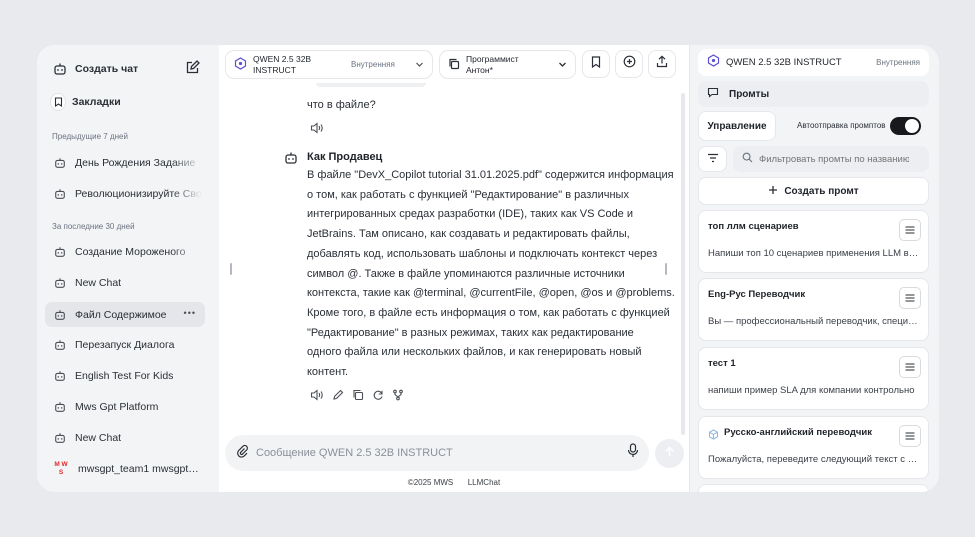 The height and width of the screenshot is (537, 975). Describe the element at coordinates (713, 436) in the screenshot. I see `cube-icon` at that location.